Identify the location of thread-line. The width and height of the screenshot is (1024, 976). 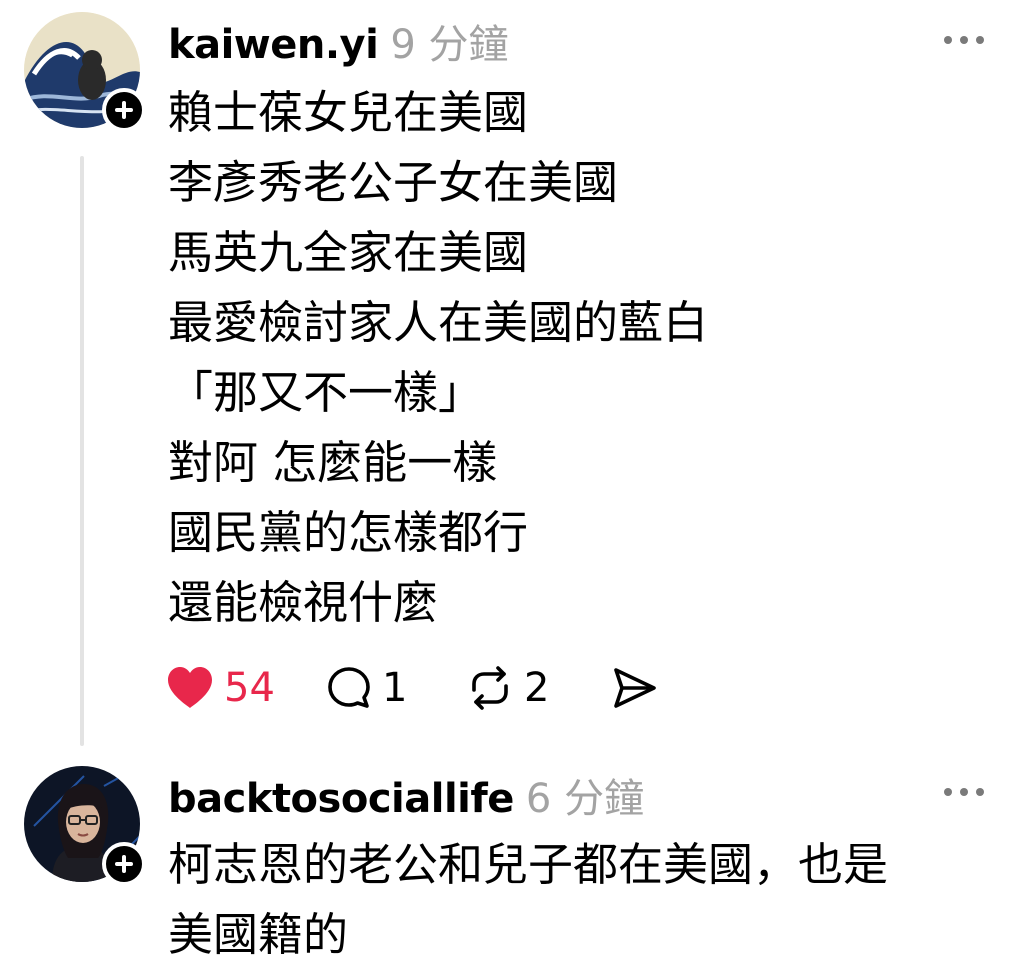
(82, 451).